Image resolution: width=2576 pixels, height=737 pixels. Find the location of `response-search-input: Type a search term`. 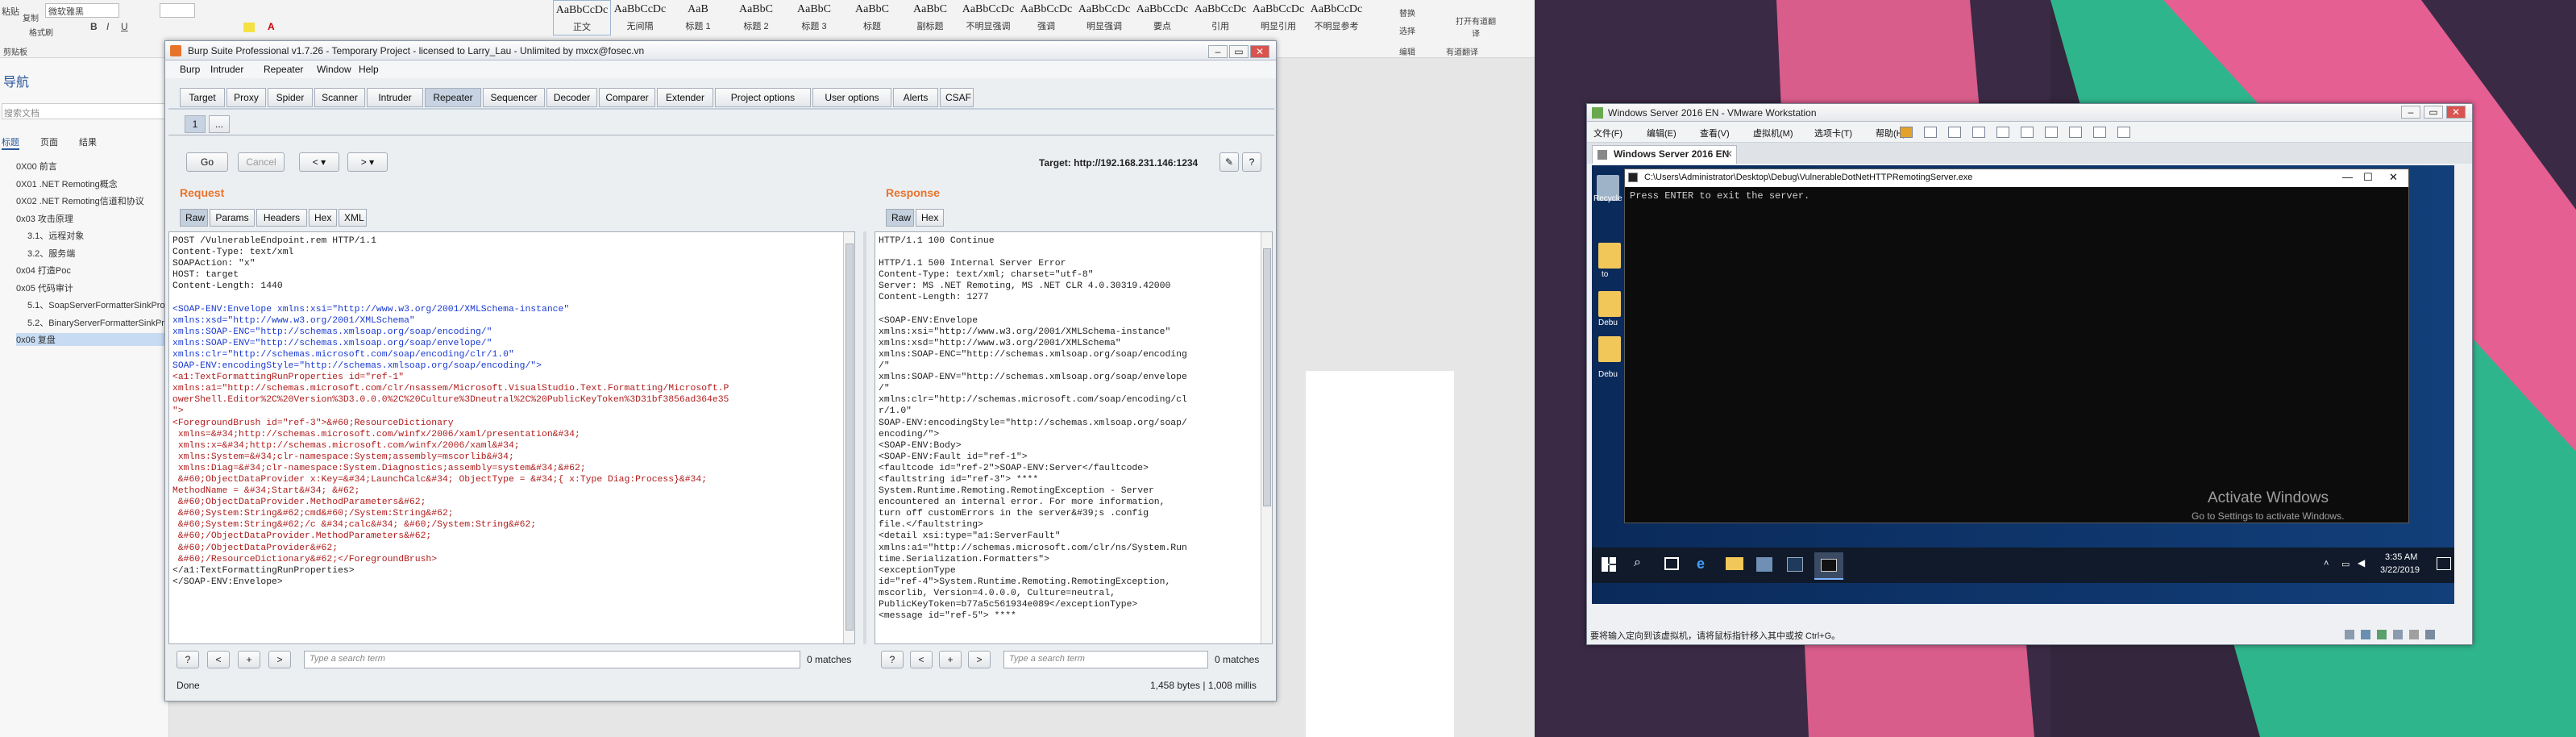

response-search-input: Type a search term is located at coordinates (1105, 659).